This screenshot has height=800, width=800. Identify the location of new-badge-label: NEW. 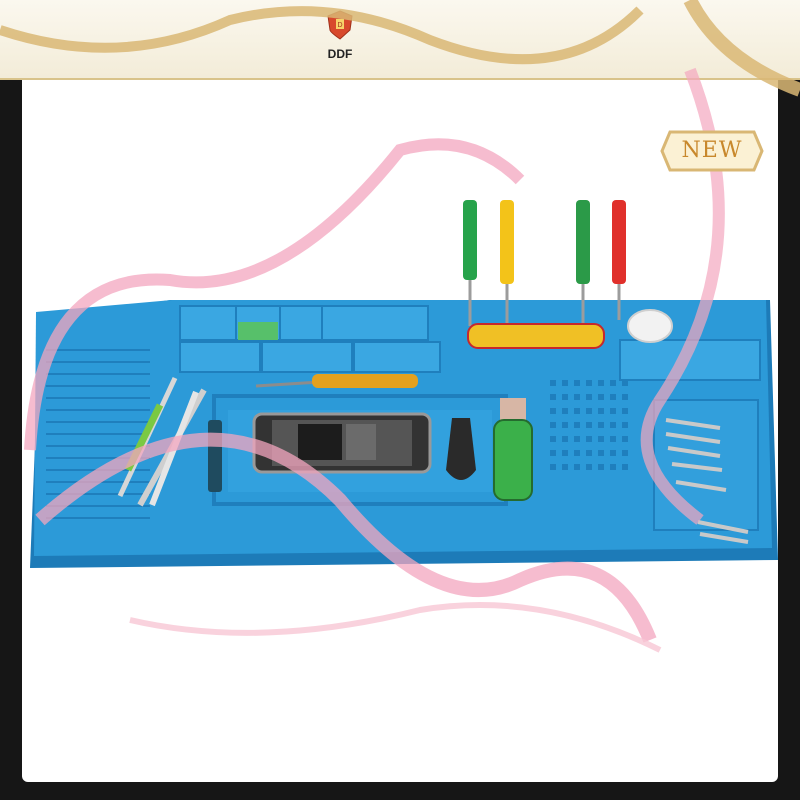
(712, 150).